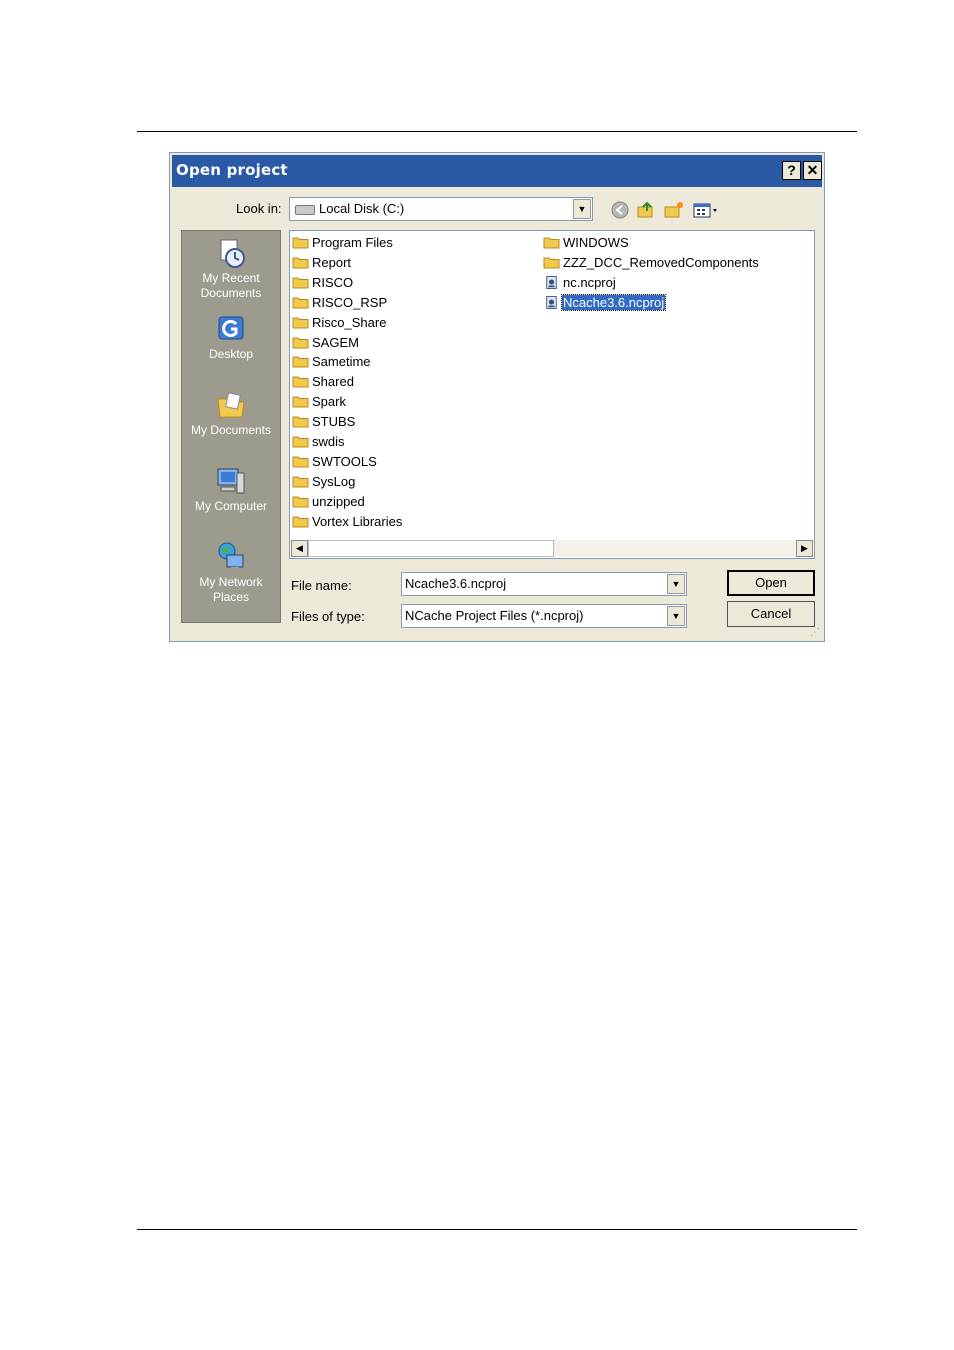  What do you see at coordinates (334, 422) in the screenshot?
I see `item-label: STUBS` at bounding box center [334, 422].